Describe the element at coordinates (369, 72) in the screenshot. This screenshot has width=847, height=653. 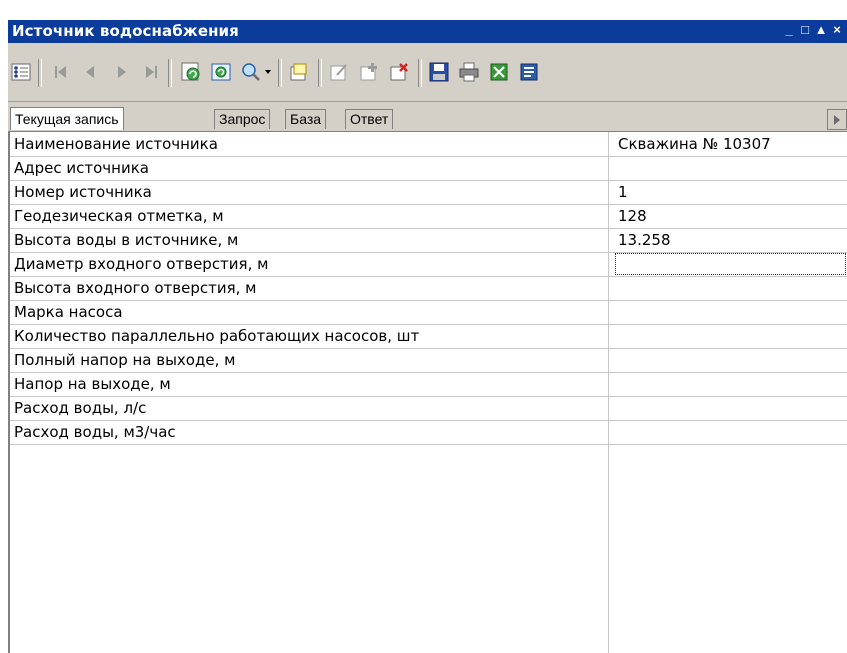
I see `add-record-icon` at that location.